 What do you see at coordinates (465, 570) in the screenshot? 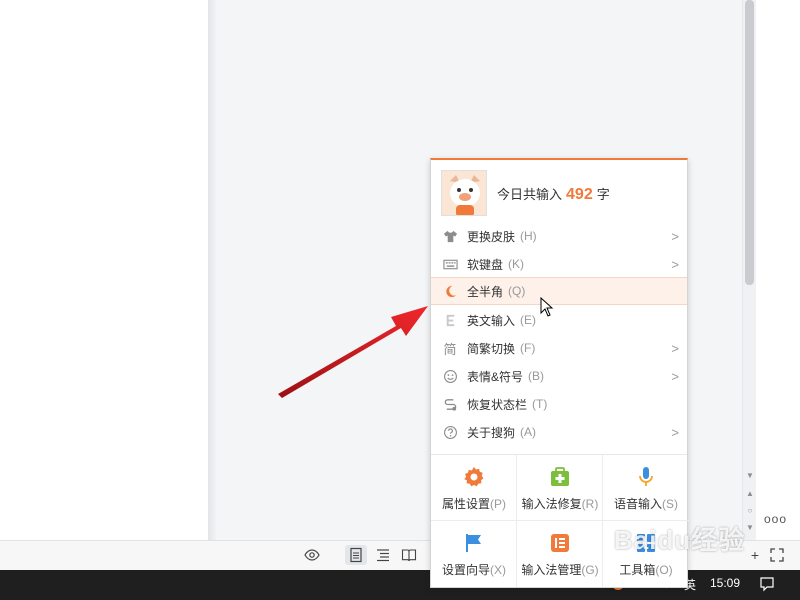
I see `tile-label-text: 设置向导` at bounding box center [465, 570].